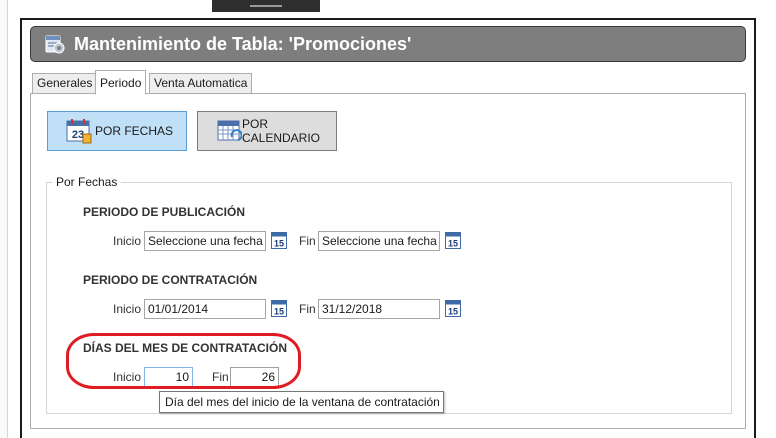  I want to click on contratacion-inicio-label: Inicio, so click(127, 309).